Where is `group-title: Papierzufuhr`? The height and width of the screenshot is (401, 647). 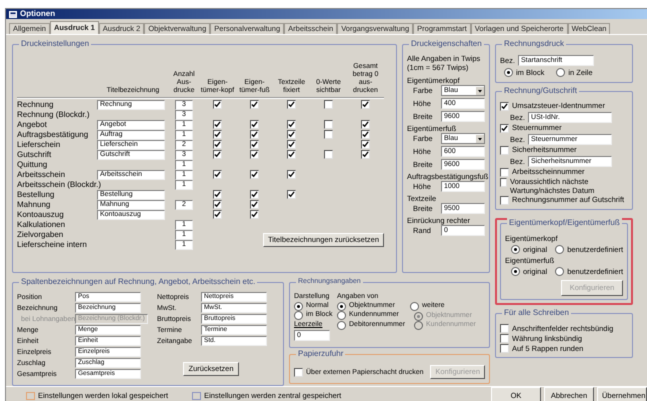 group-title: Papierzufuhr is located at coordinates (321, 354).